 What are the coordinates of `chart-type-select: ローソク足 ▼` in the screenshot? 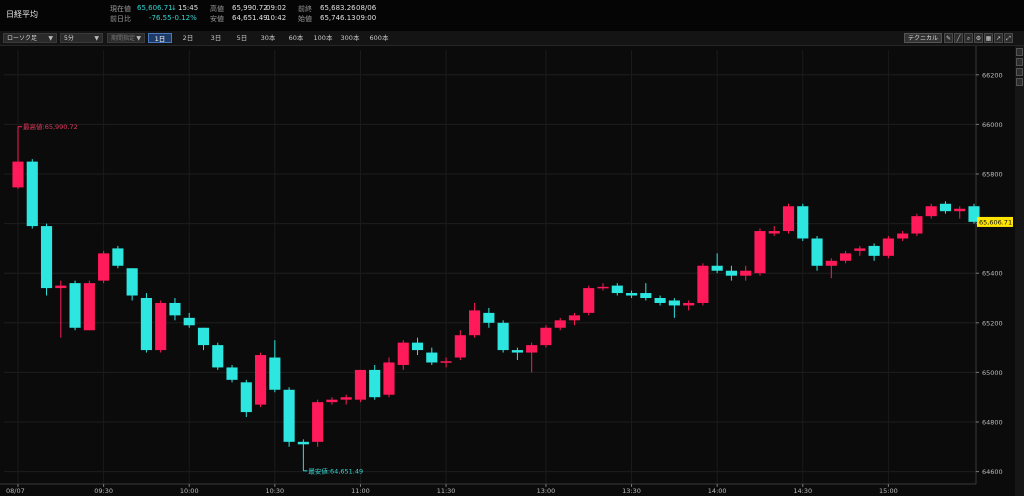 It's located at (30, 38).